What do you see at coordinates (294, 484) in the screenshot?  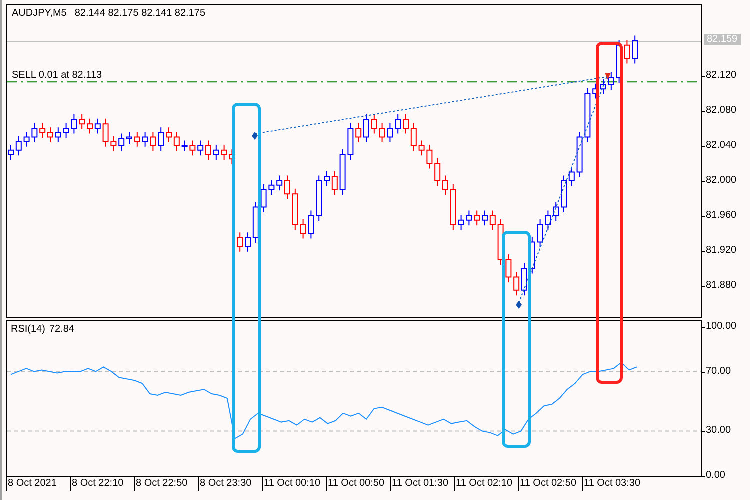 I see `time-label: 11 Oct 00:10` at bounding box center [294, 484].